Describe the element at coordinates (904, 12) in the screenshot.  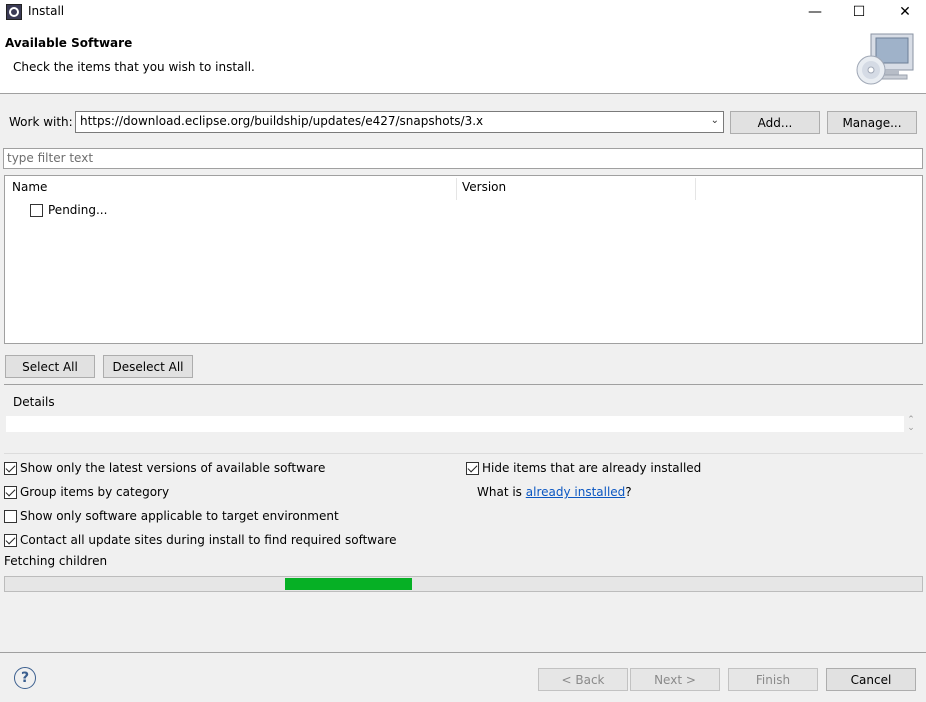
I see `close-button: ✕` at that location.